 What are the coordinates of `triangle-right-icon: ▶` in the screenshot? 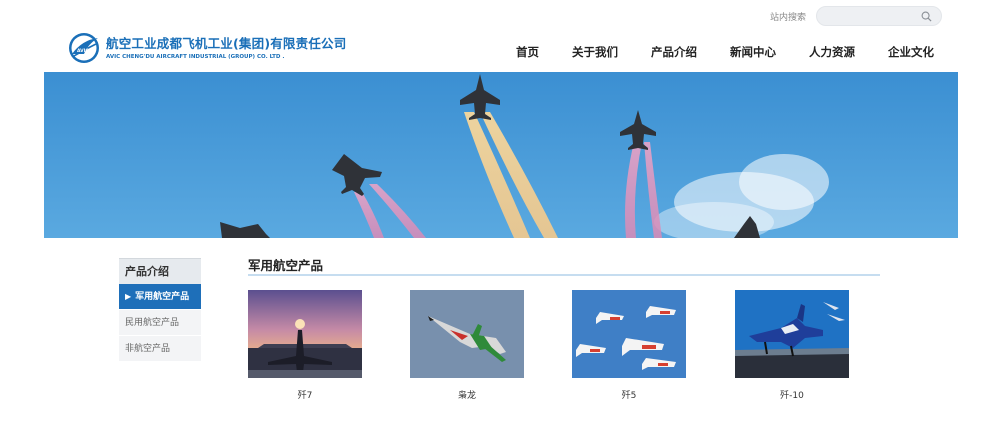 It's located at (128, 296).